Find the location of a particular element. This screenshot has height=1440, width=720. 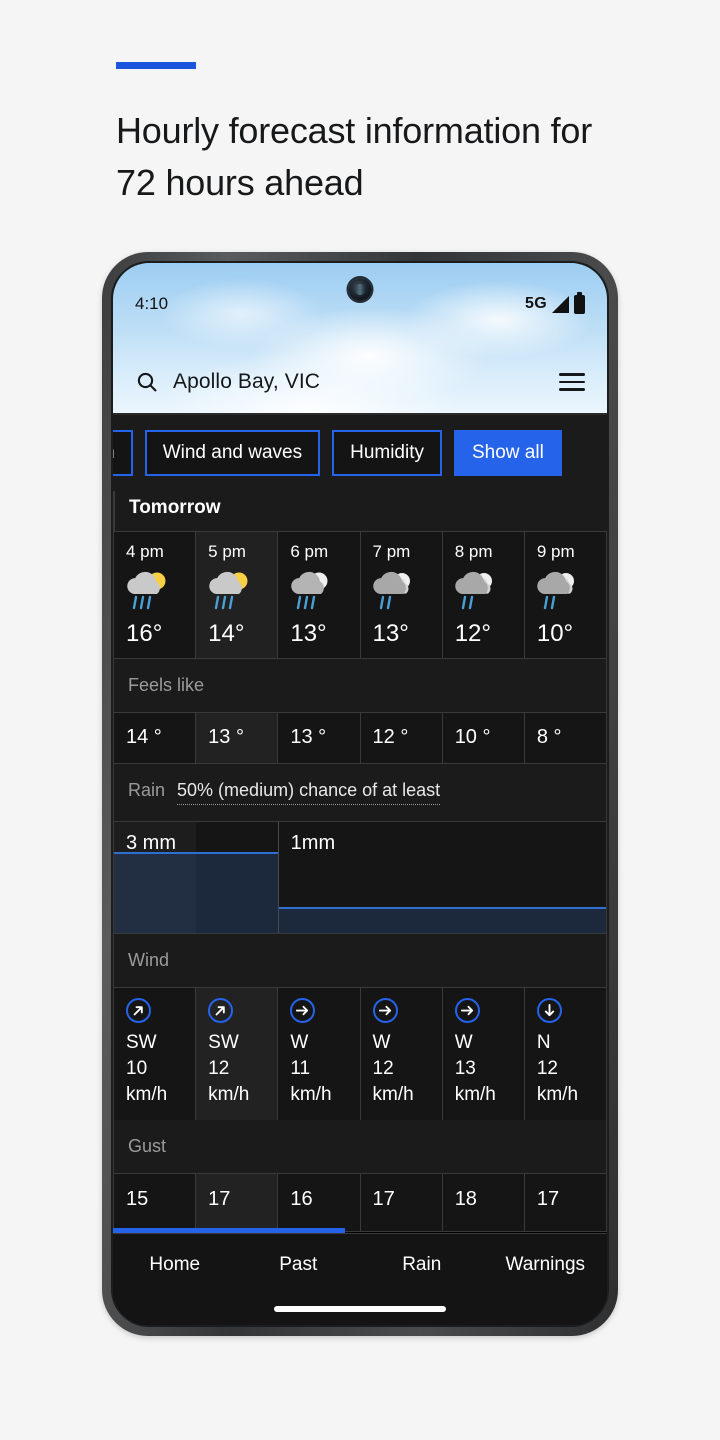

hour-time: 5 pm is located at coordinates (227, 551).